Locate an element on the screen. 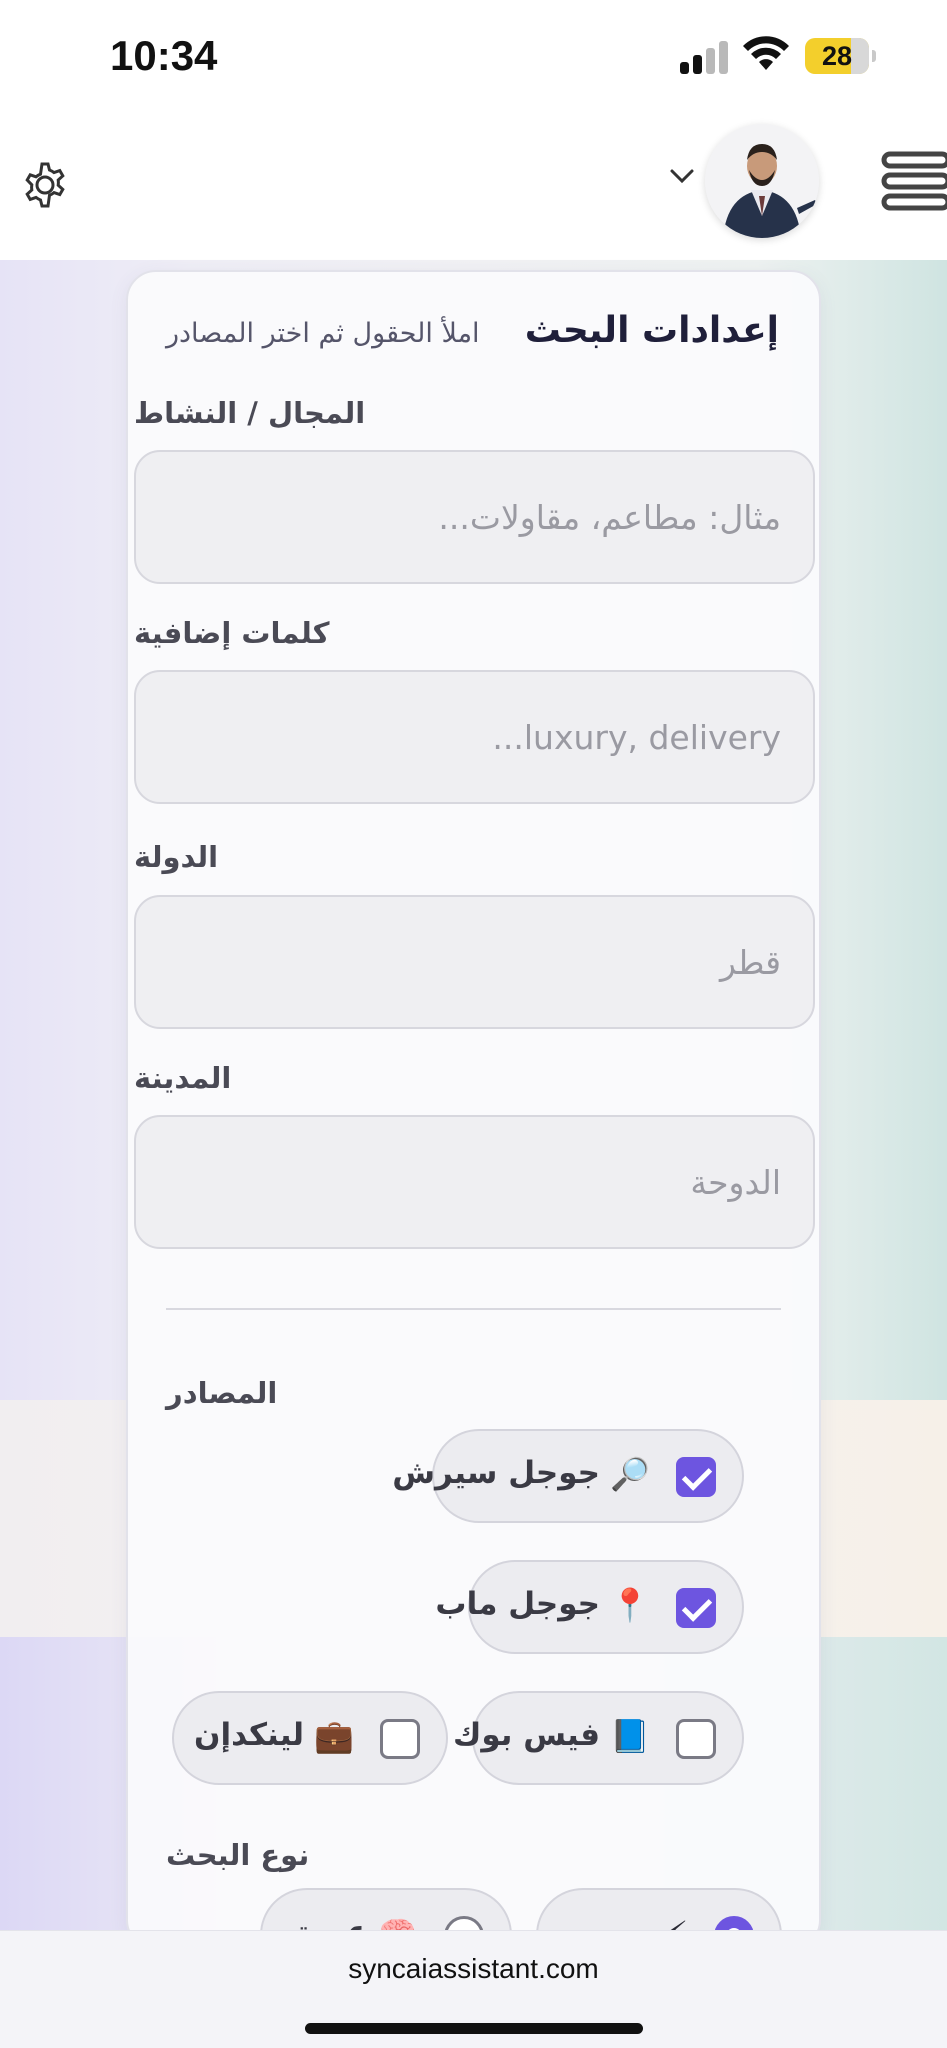  city-input is located at coordinates (474, 1182).